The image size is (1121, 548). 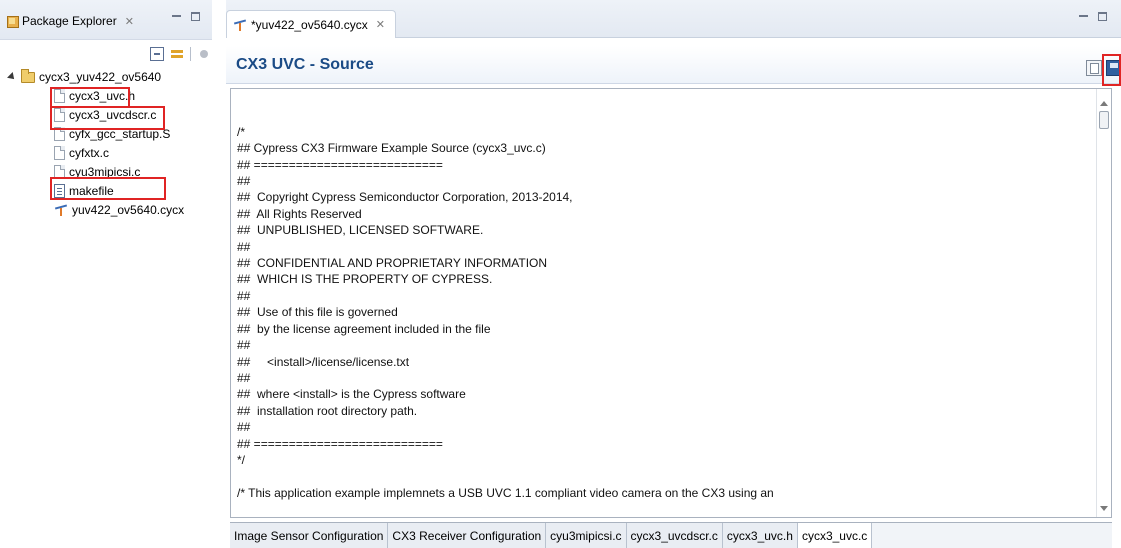 I want to click on vertical-scrollbar, so click(x=1103, y=303).